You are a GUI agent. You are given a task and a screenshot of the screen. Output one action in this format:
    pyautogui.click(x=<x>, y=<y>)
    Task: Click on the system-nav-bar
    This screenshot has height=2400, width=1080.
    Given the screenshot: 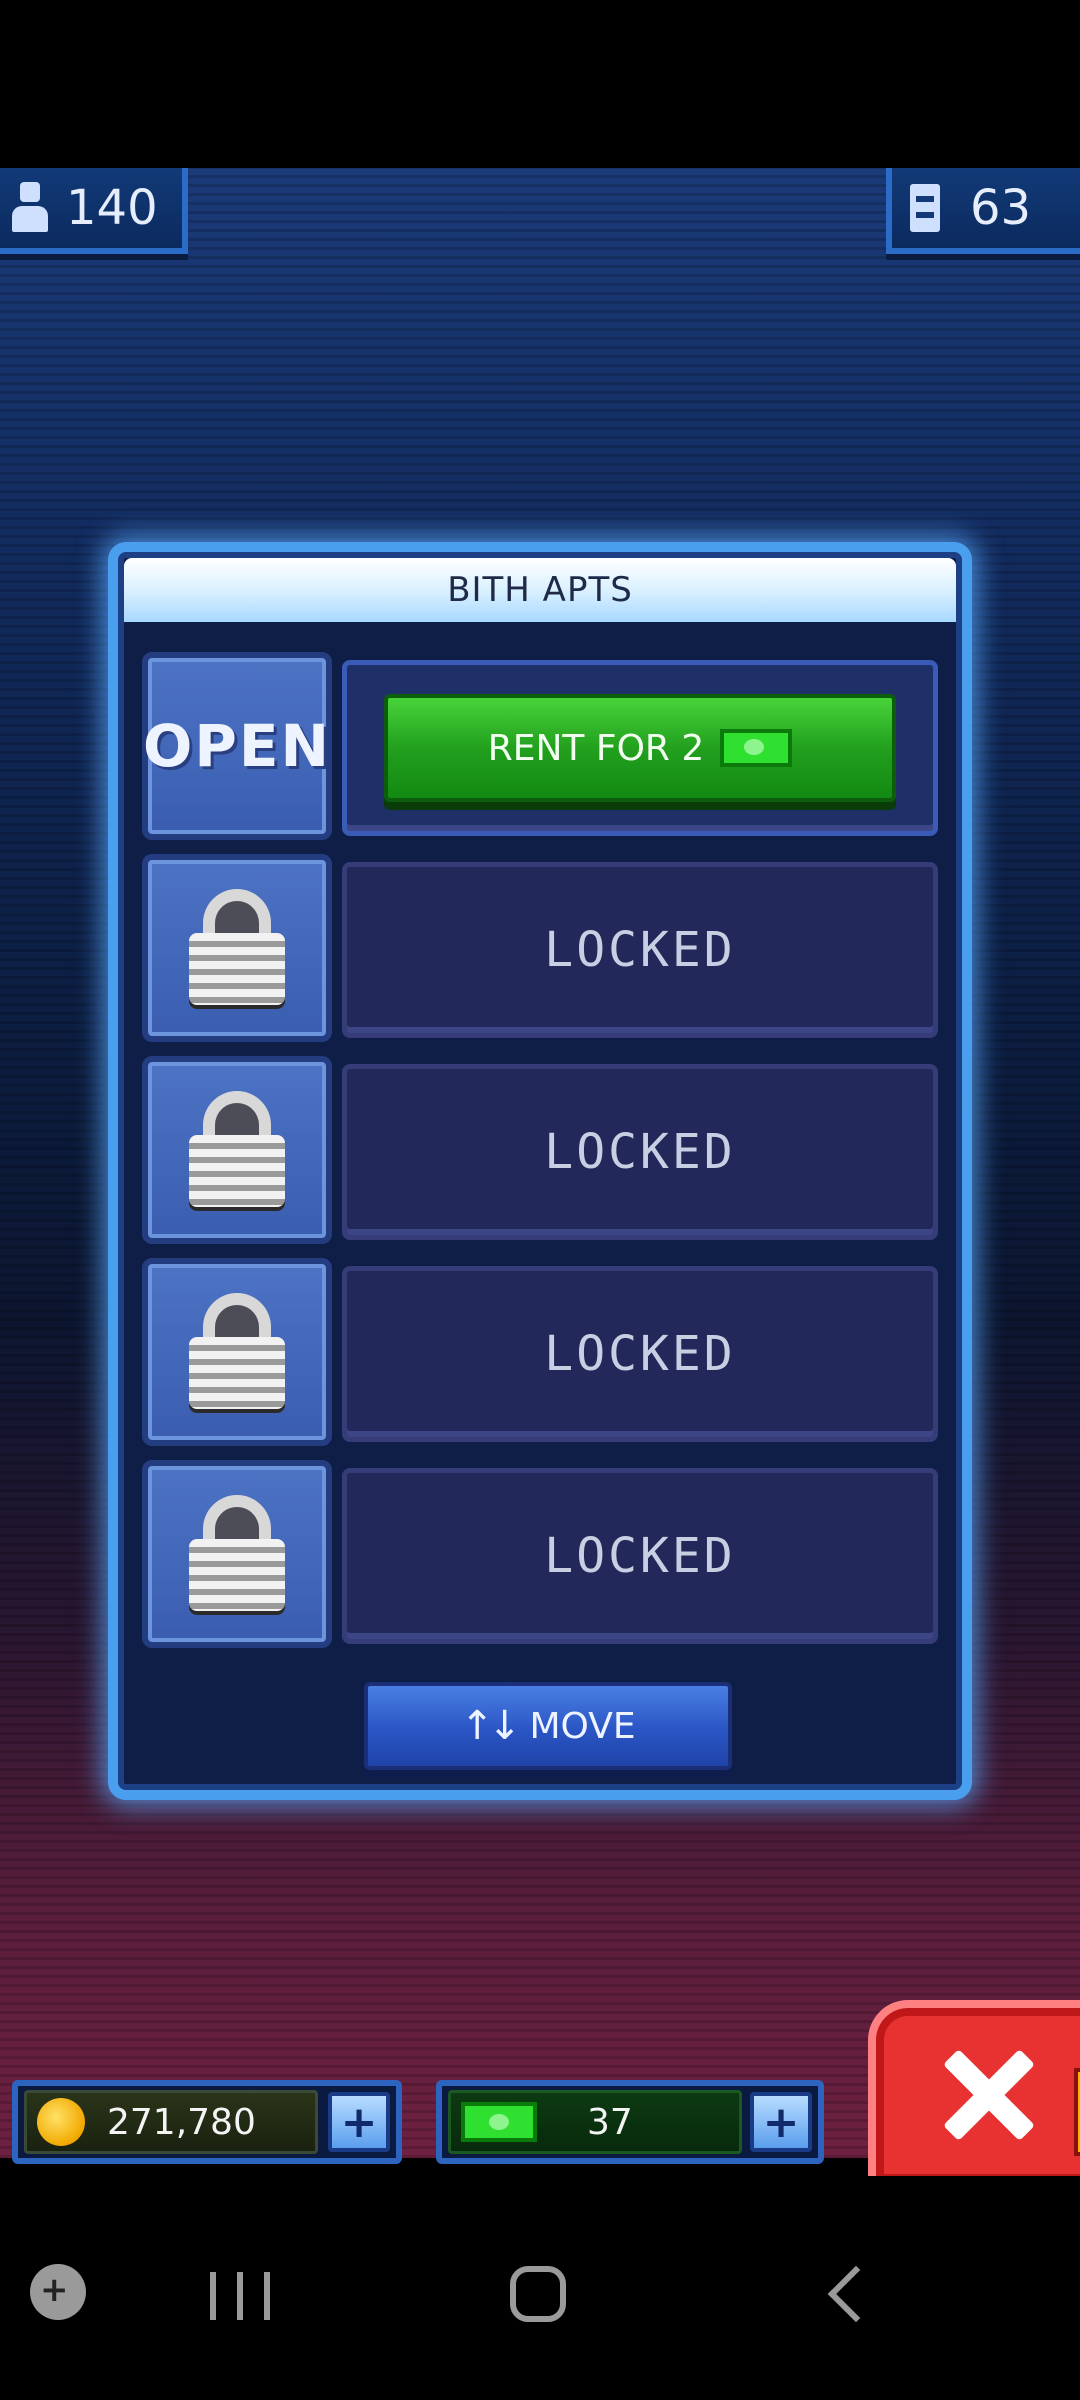 What is the action you would take?
    pyautogui.click(x=540, y=2288)
    